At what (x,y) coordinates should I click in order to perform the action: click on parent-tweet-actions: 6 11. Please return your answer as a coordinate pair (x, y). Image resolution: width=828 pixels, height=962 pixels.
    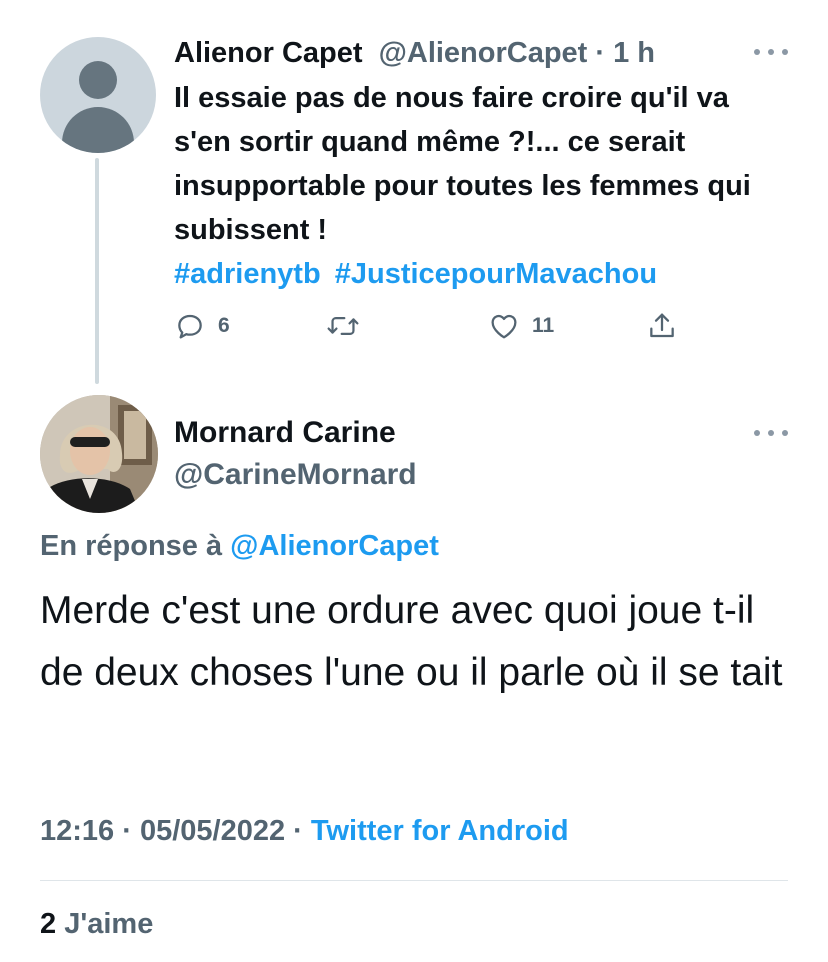
    Looking at the image, I should click on (434, 326).